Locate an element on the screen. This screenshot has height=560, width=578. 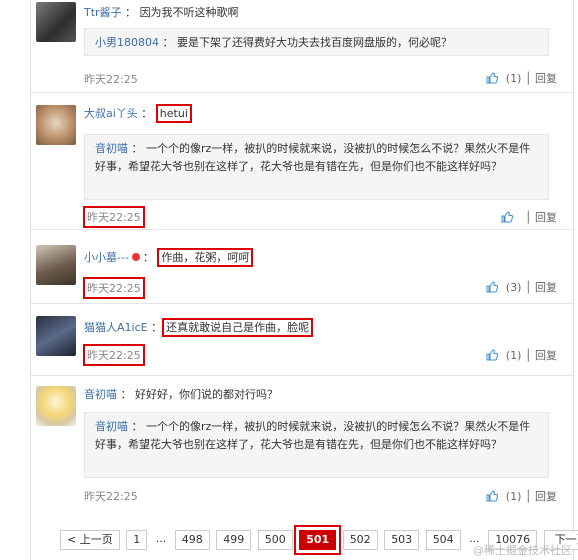
comment-body: 音初喵 ： 好好好，你们说的都对行吗？ is located at coordinates (181, 394).